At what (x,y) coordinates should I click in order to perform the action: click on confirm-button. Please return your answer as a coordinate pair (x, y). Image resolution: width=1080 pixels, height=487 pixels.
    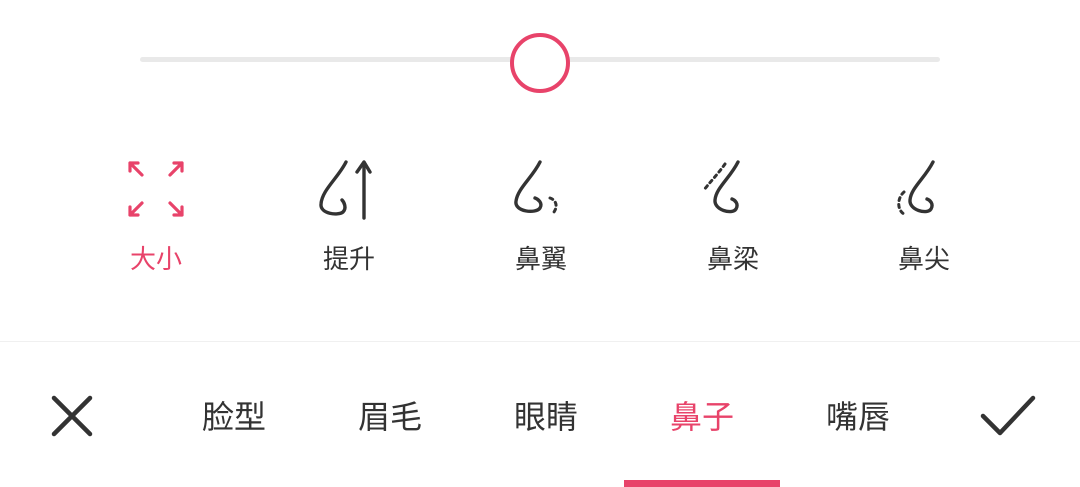
    Looking at the image, I should click on (1007, 416).